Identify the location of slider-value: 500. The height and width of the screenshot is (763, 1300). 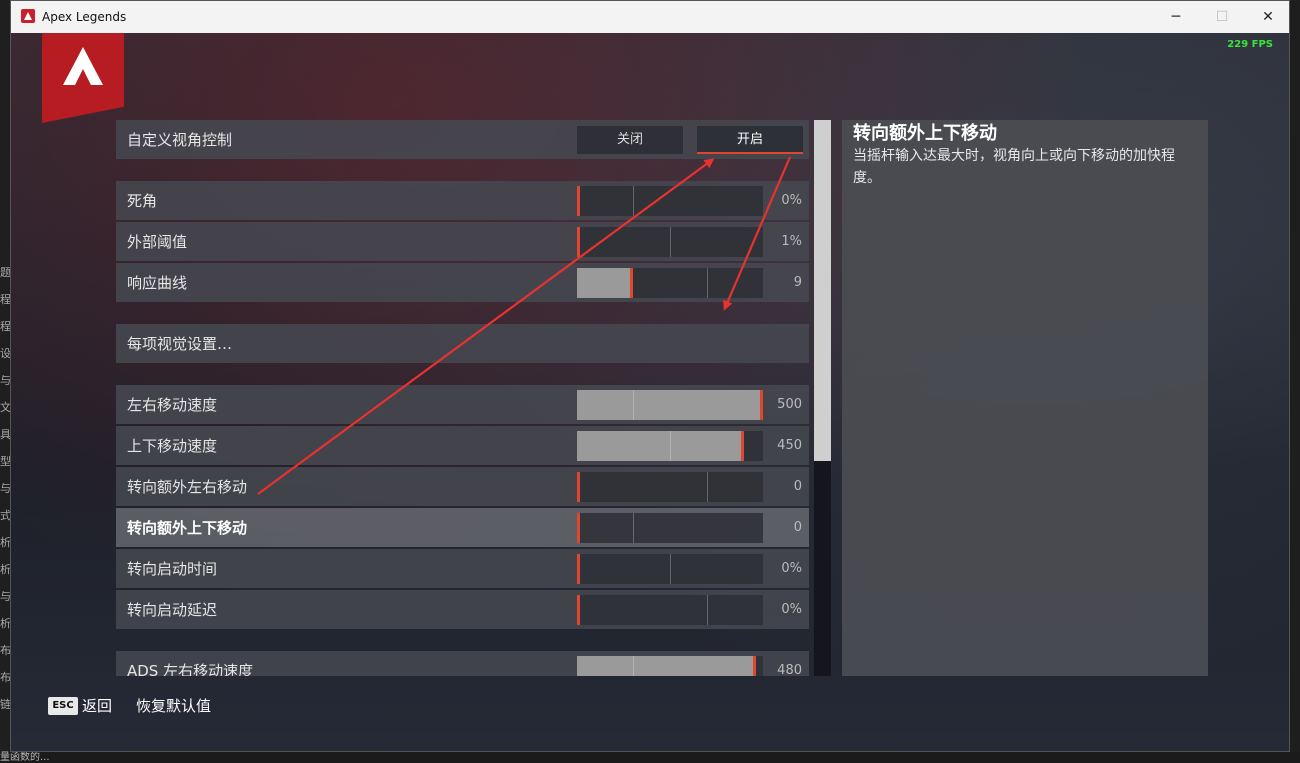
(789, 404).